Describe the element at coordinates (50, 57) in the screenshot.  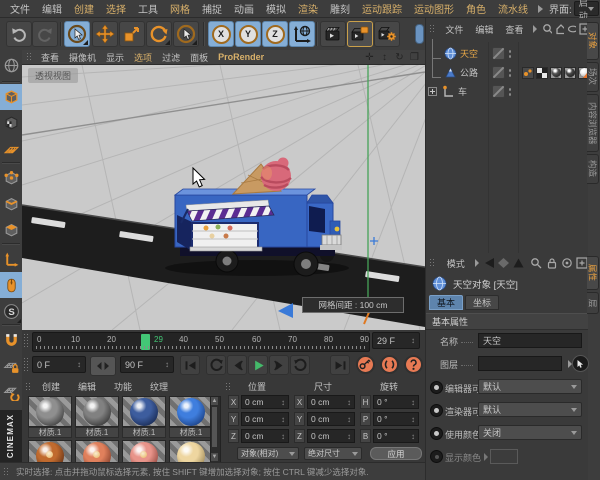
I see `viewport-menu-view: 查看` at that location.